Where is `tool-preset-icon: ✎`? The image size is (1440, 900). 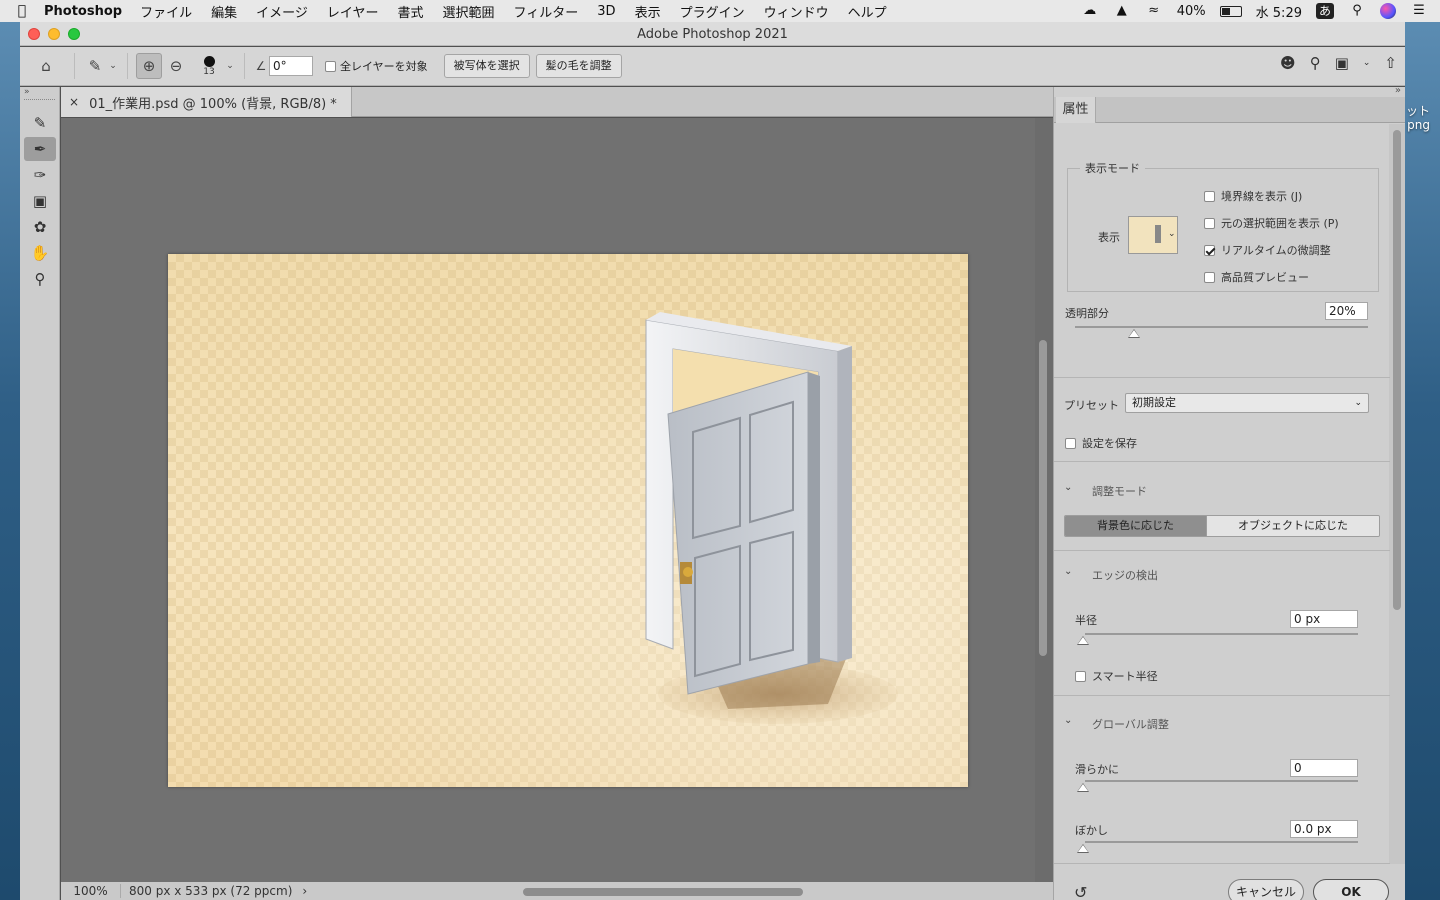
tool-preset-icon: ✎ is located at coordinates (95, 66).